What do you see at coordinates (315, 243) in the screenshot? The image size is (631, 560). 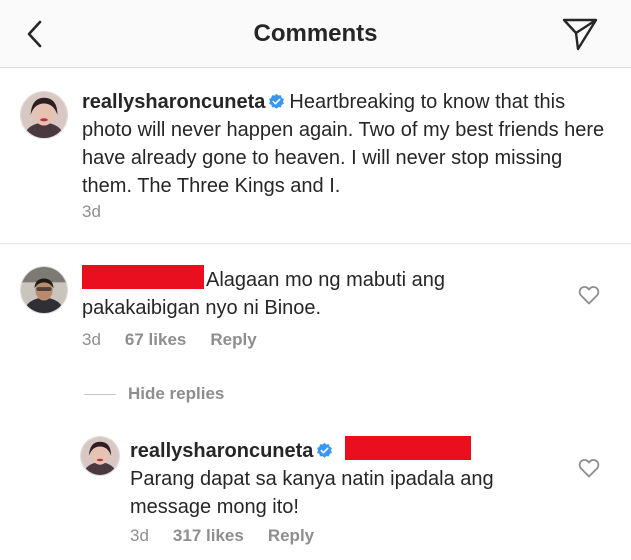 I see `divider` at bounding box center [315, 243].